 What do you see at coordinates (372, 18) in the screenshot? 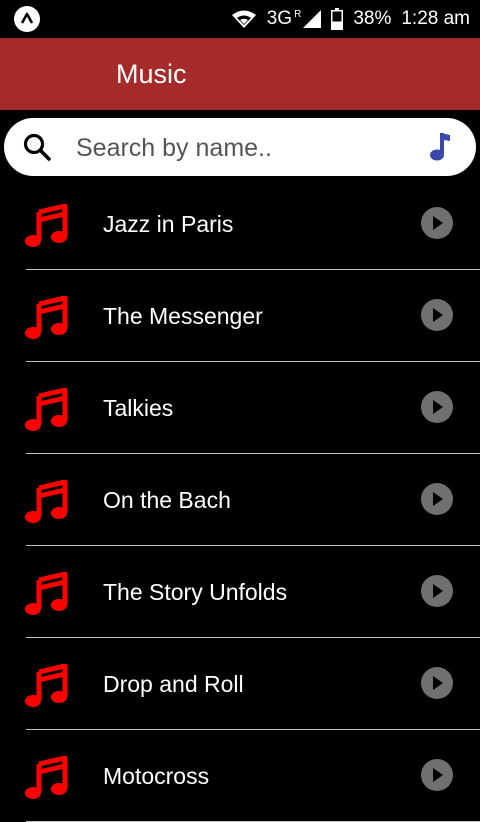
I see `battery-percent: 38%` at bounding box center [372, 18].